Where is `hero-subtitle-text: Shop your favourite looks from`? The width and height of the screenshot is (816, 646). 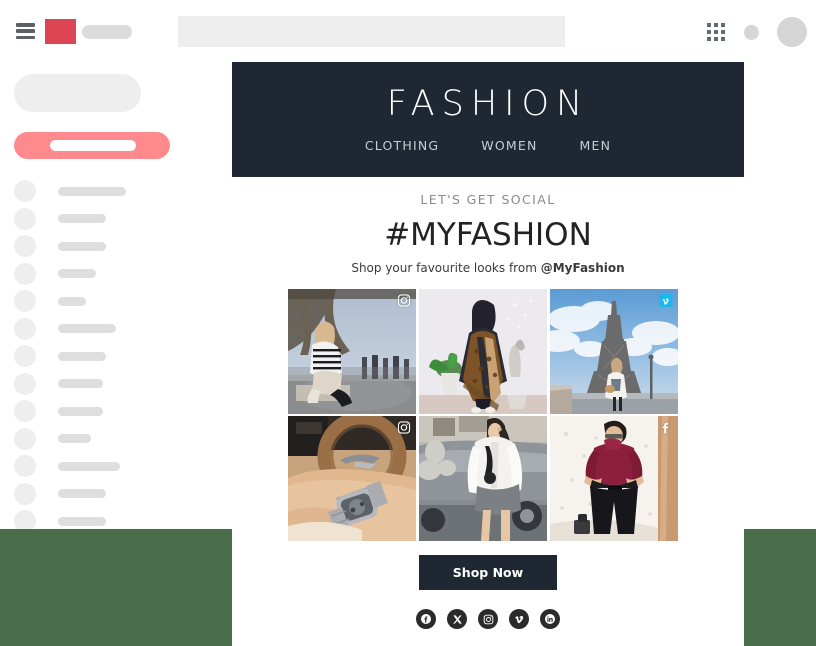 hero-subtitle-text: Shop your favourite looks from is located at coordinates (446, 268).